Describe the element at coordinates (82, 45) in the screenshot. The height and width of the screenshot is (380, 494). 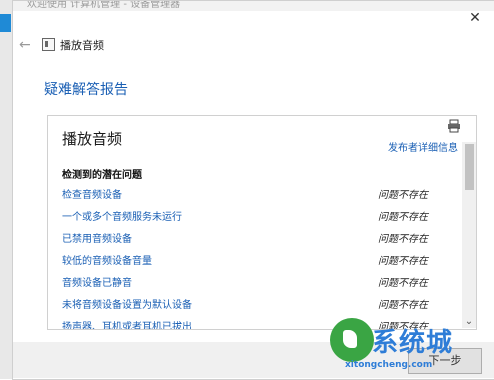
I see `nav-title: 播放音频` at that location.